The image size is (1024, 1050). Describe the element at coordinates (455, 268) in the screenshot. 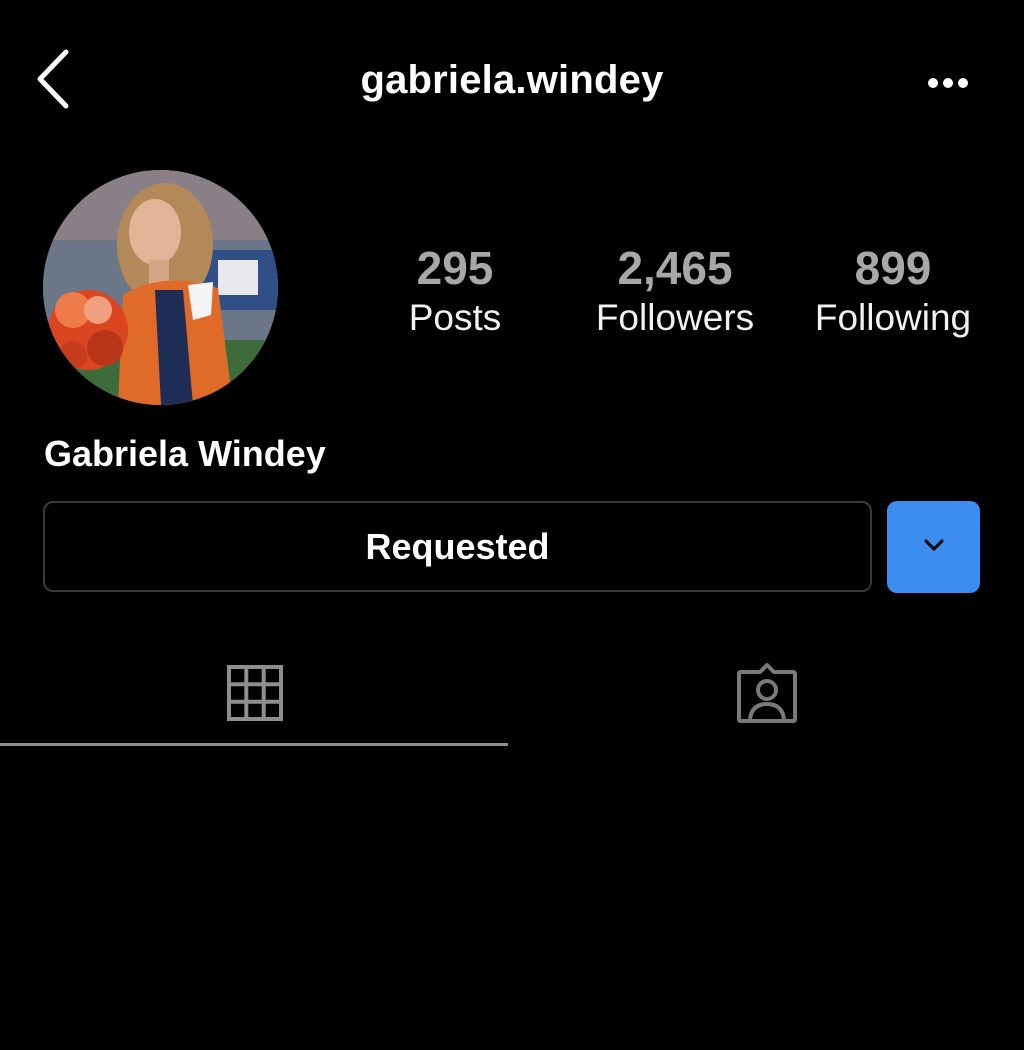

I see `posts-count: 295` at that location.